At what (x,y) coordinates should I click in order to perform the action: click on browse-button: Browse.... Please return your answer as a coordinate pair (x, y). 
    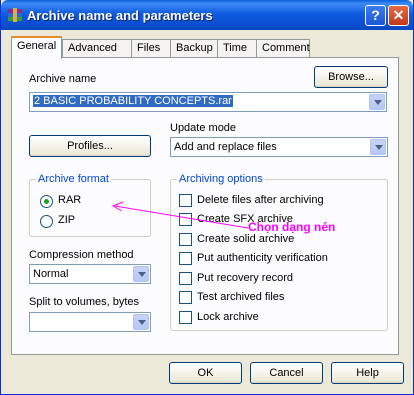
    Looking at the image, I should click on (351, 77).